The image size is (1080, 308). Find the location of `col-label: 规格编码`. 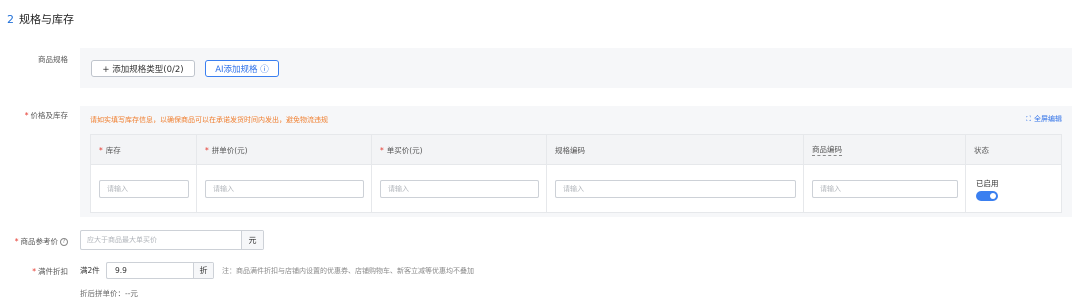

col-label: 规格编码 is located at coordinates (570, 150).